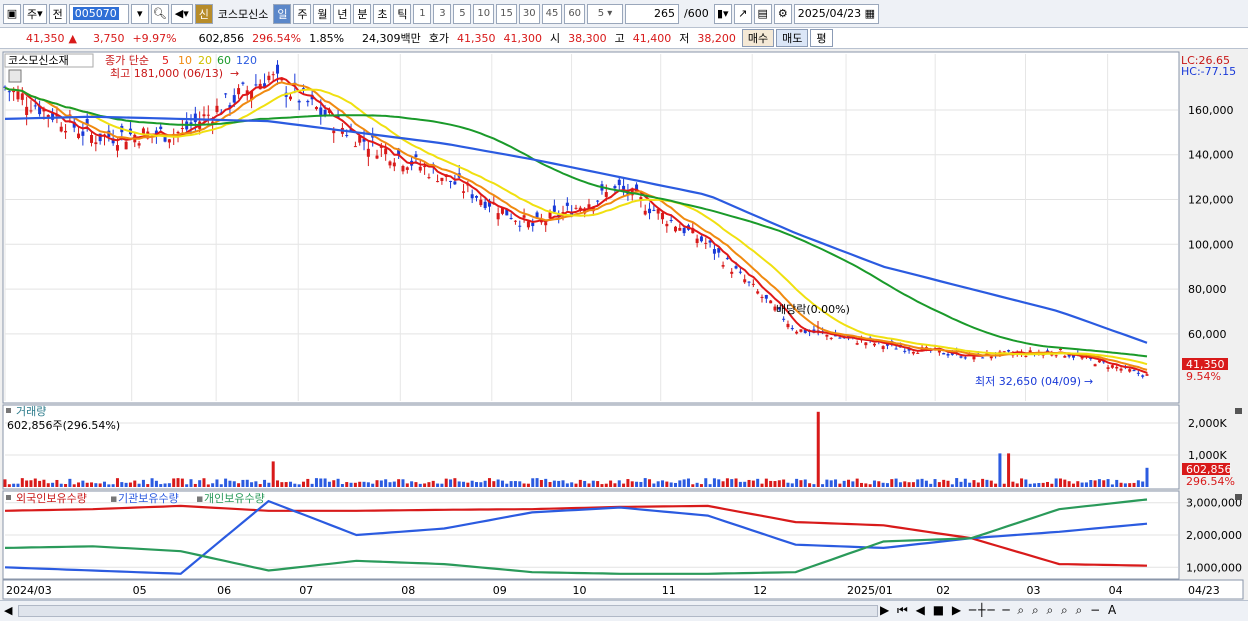 The height and width of the screenshot is (621, 1248). Describe the element at coordinates (821, 38) in the screenshot. I see `eval-button: 평` at that location.